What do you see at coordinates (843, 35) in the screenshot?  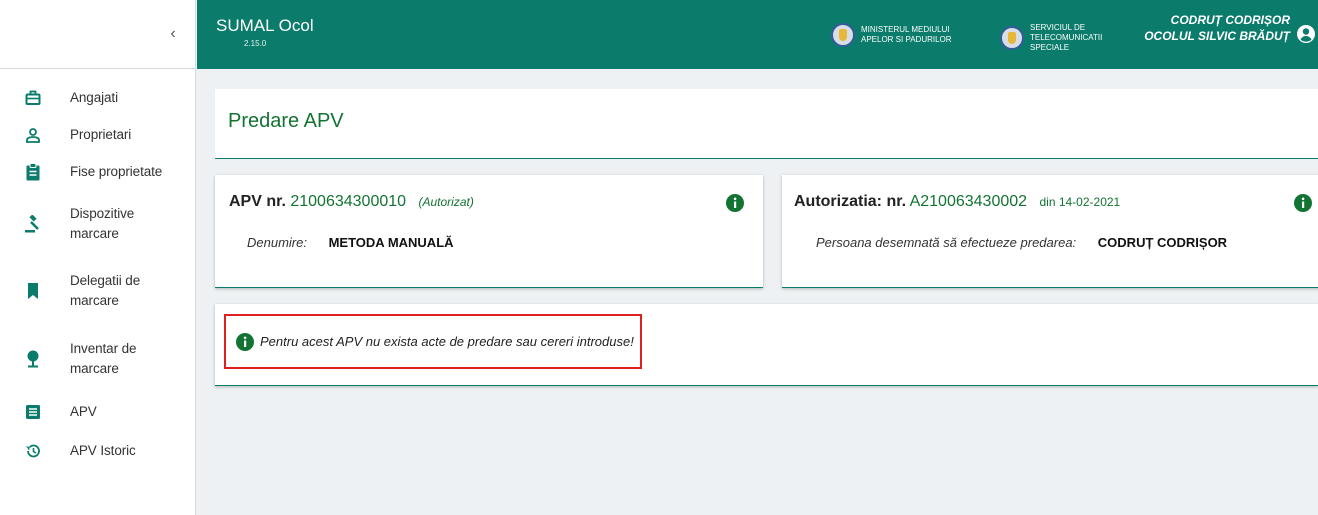 I see `ministry-seal-icon` at bounding box center [843, 35].